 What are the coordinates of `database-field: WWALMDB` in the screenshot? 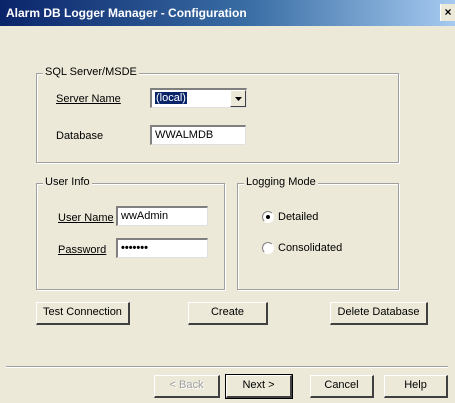 It's located at (198, 135).